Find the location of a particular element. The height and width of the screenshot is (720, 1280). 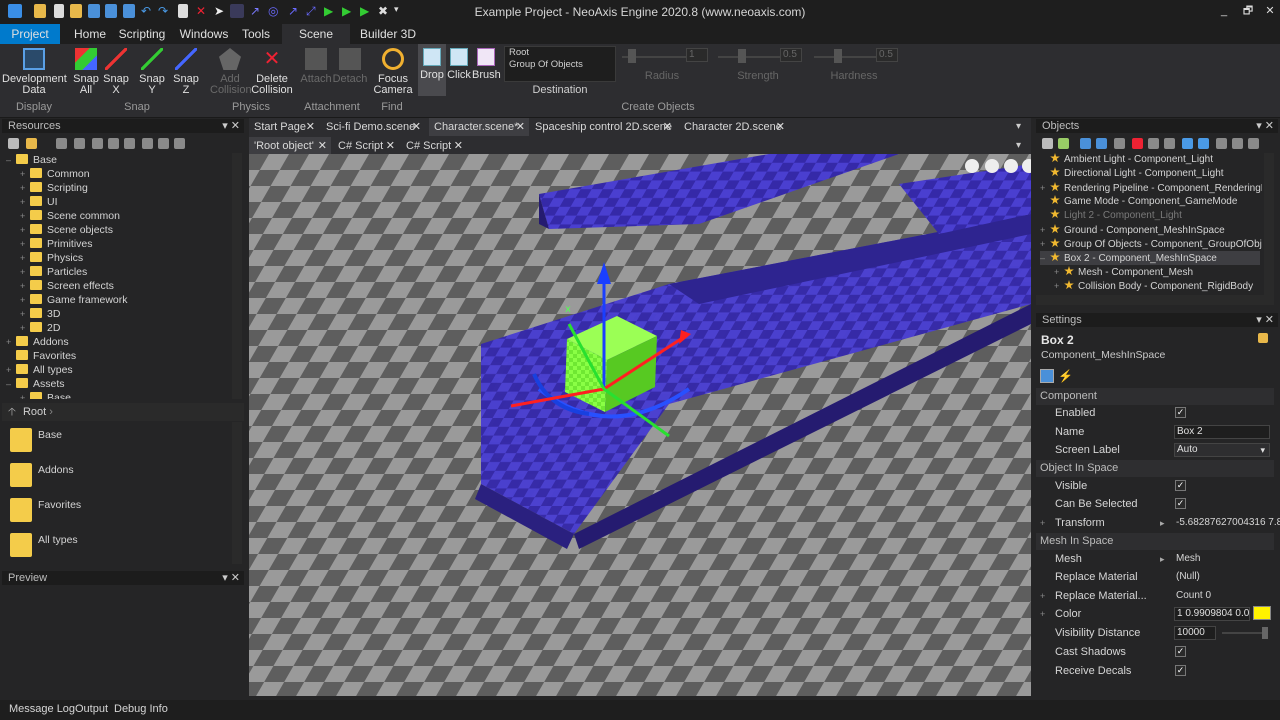

tab-overflow-icon: ▾ is located at coordinates (1018, 126).